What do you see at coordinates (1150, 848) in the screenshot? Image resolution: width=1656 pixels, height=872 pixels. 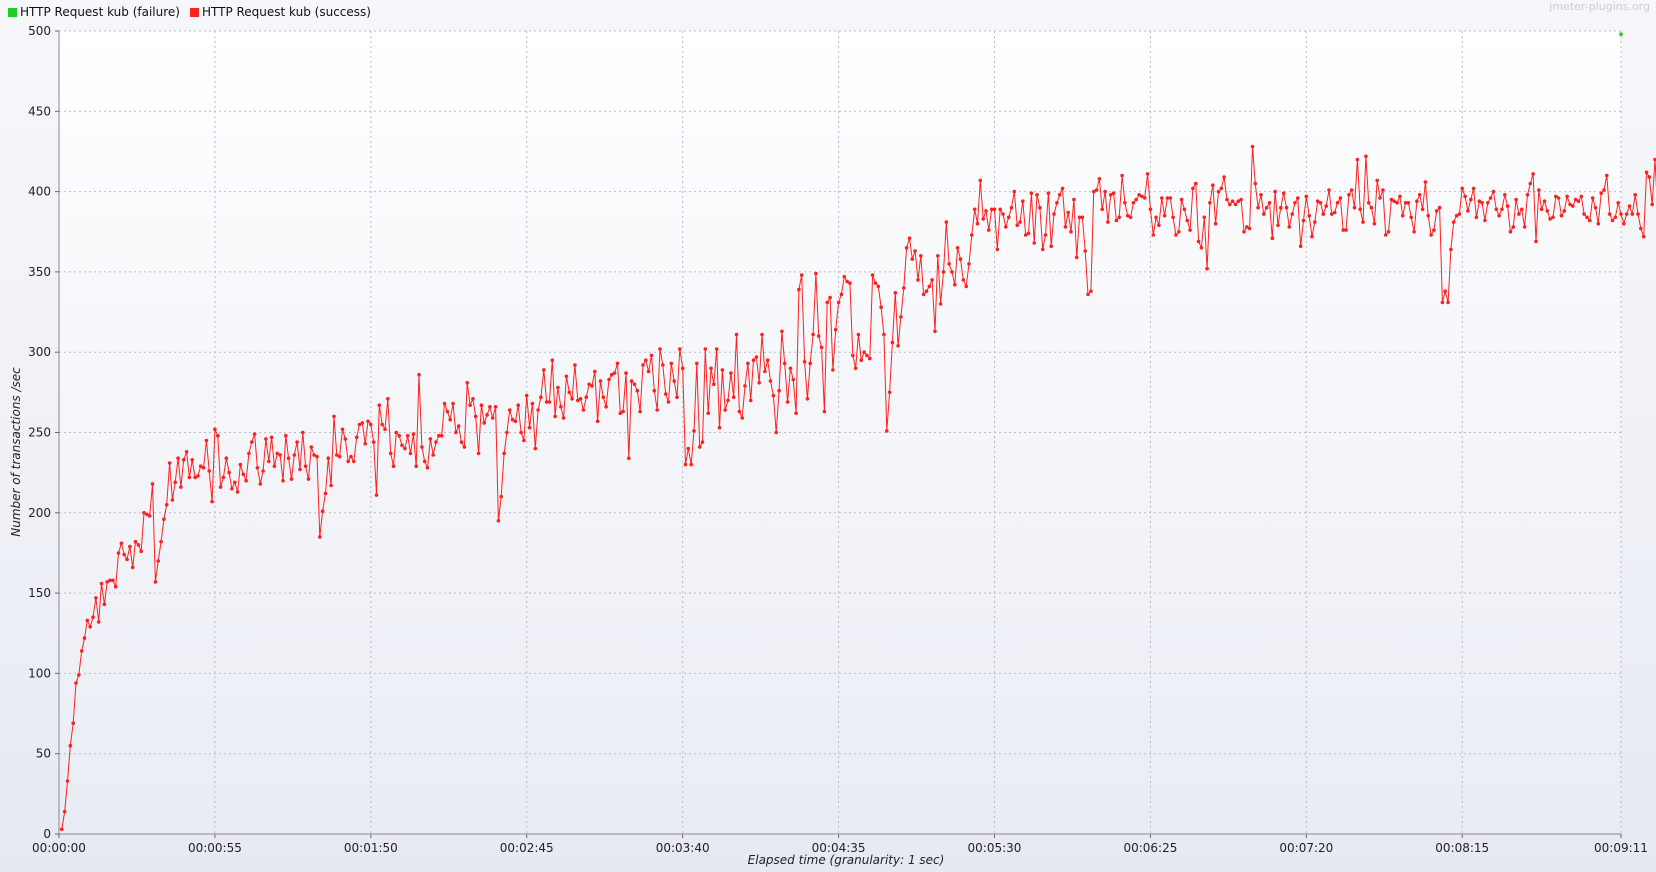 I see `x-tick-label: 00:06:25` at bounding box center [1150, 848].